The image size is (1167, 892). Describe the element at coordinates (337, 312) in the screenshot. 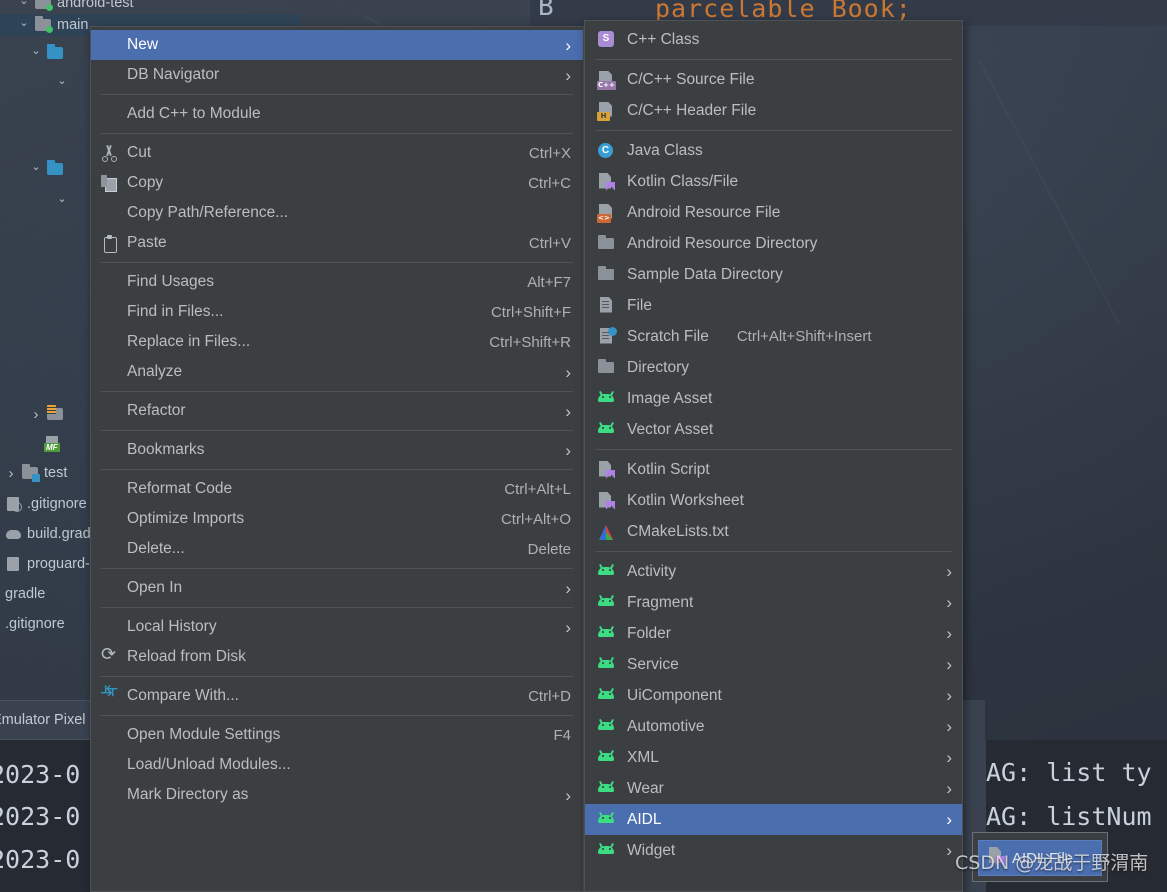

I see `menu-item-find-in-files: Find in Files... Ctrl+Shift+F` at that location.